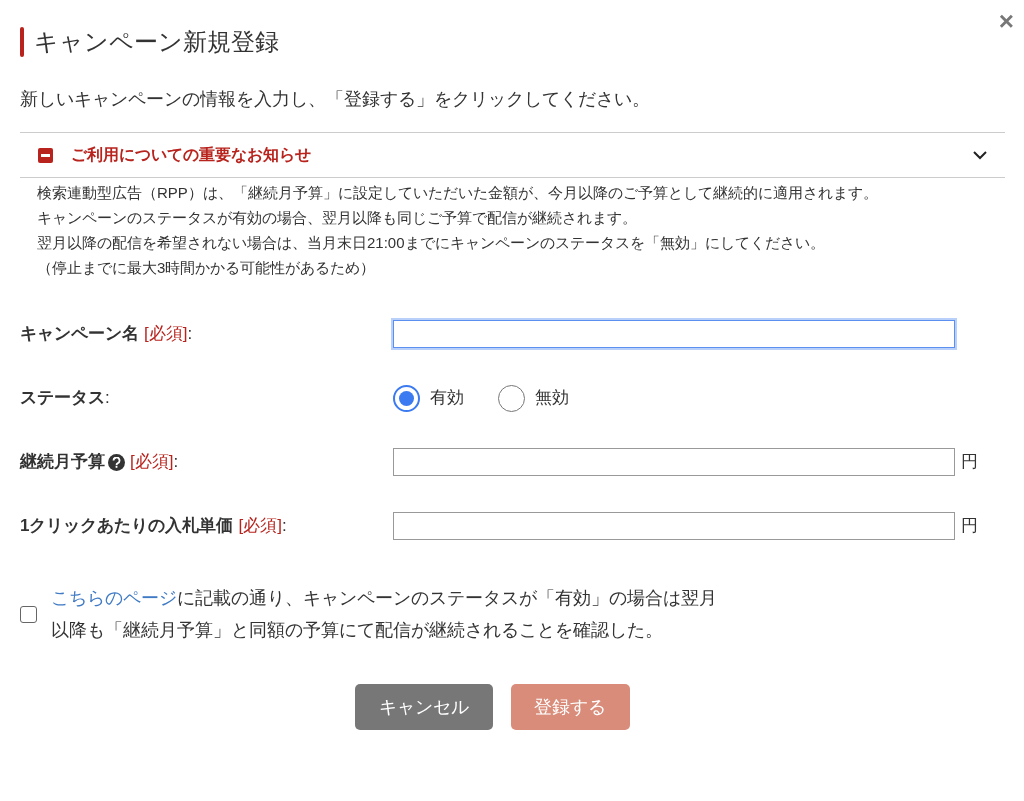  What do you see at coordinates (335, 99) in the screenshot?
I see `dialog-description: 新しいキャンペーンの情報を入力し、「登録する」をクリックしてください。` at bounding box center [335, 99].